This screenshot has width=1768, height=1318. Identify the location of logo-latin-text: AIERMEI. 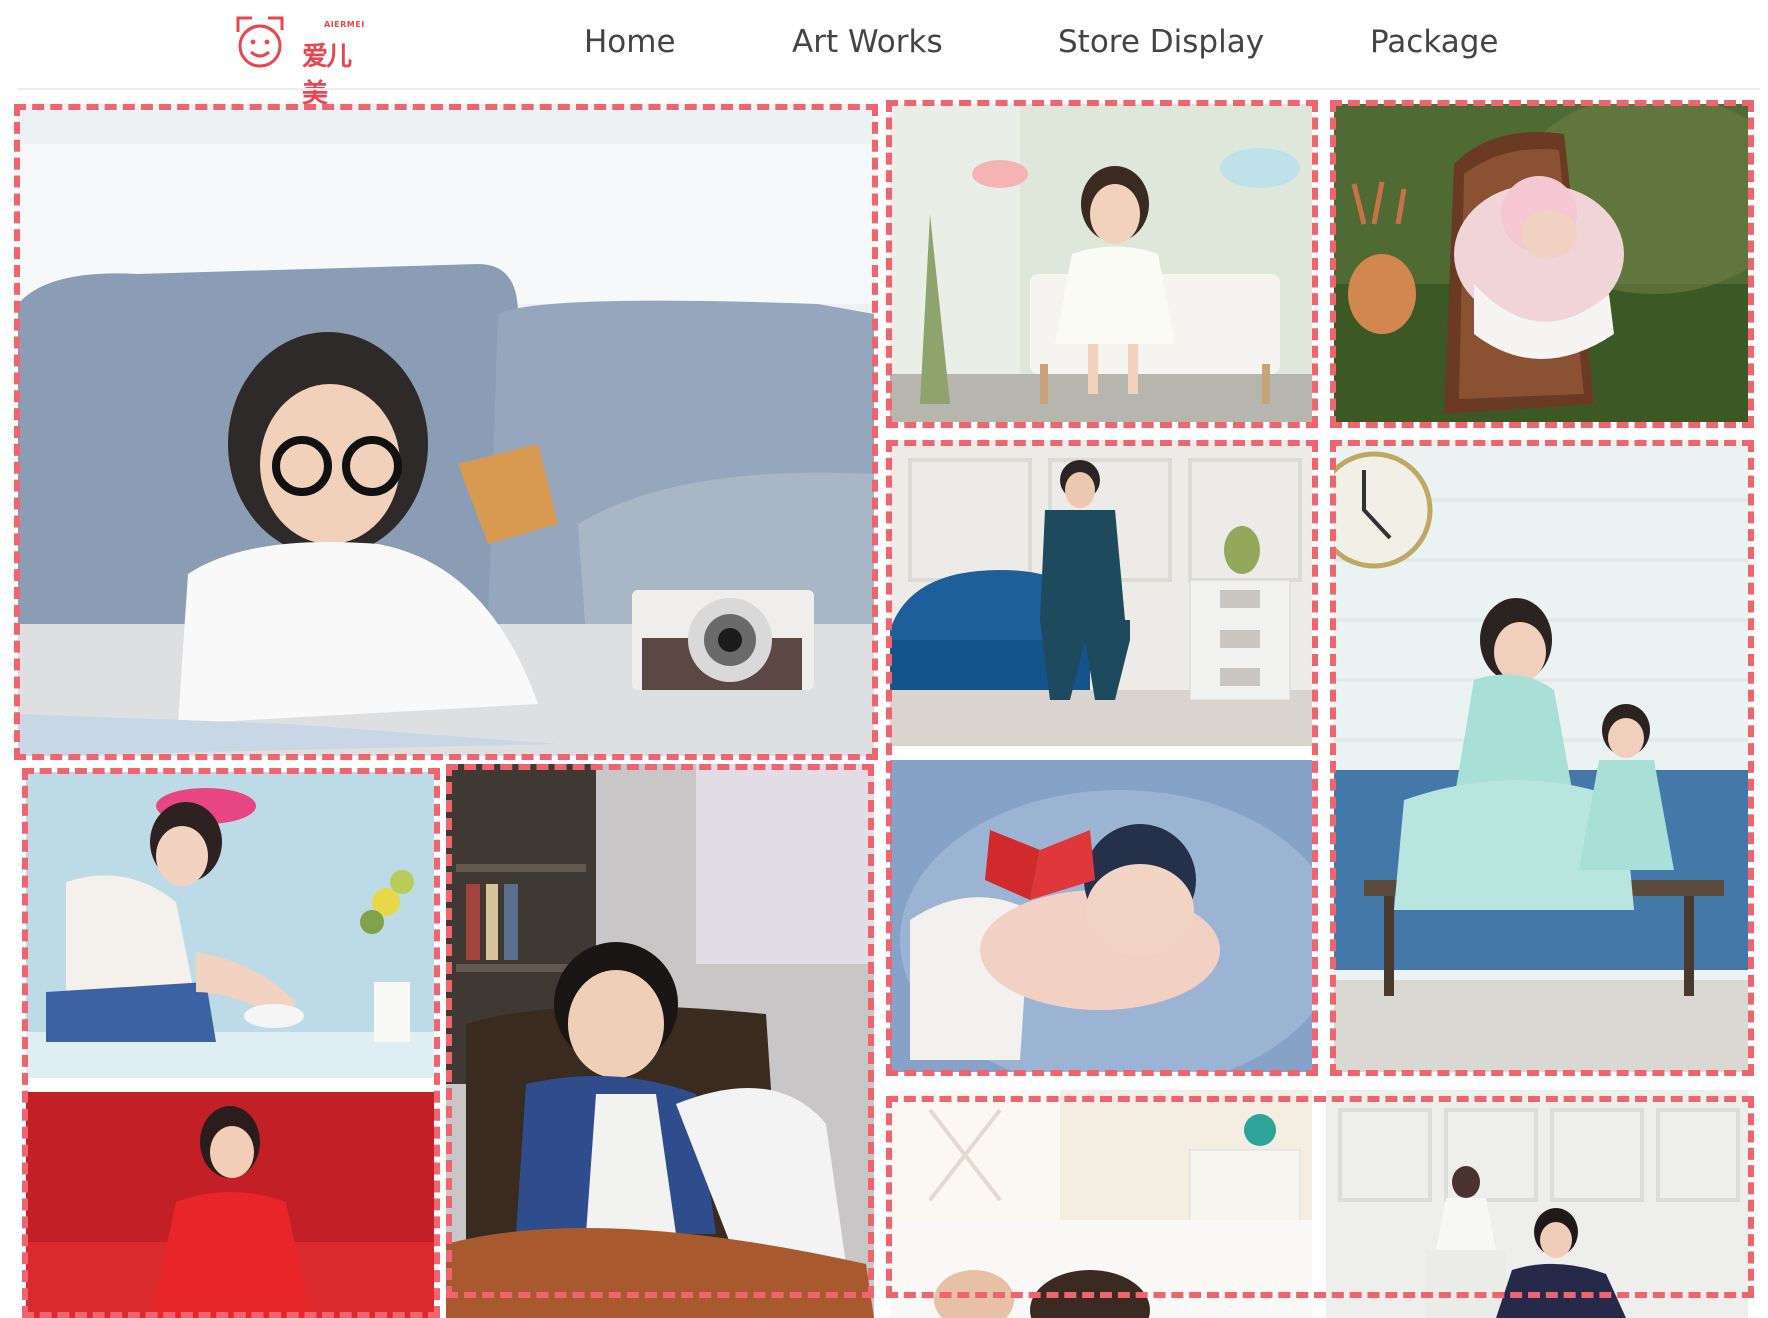
(344, 24).